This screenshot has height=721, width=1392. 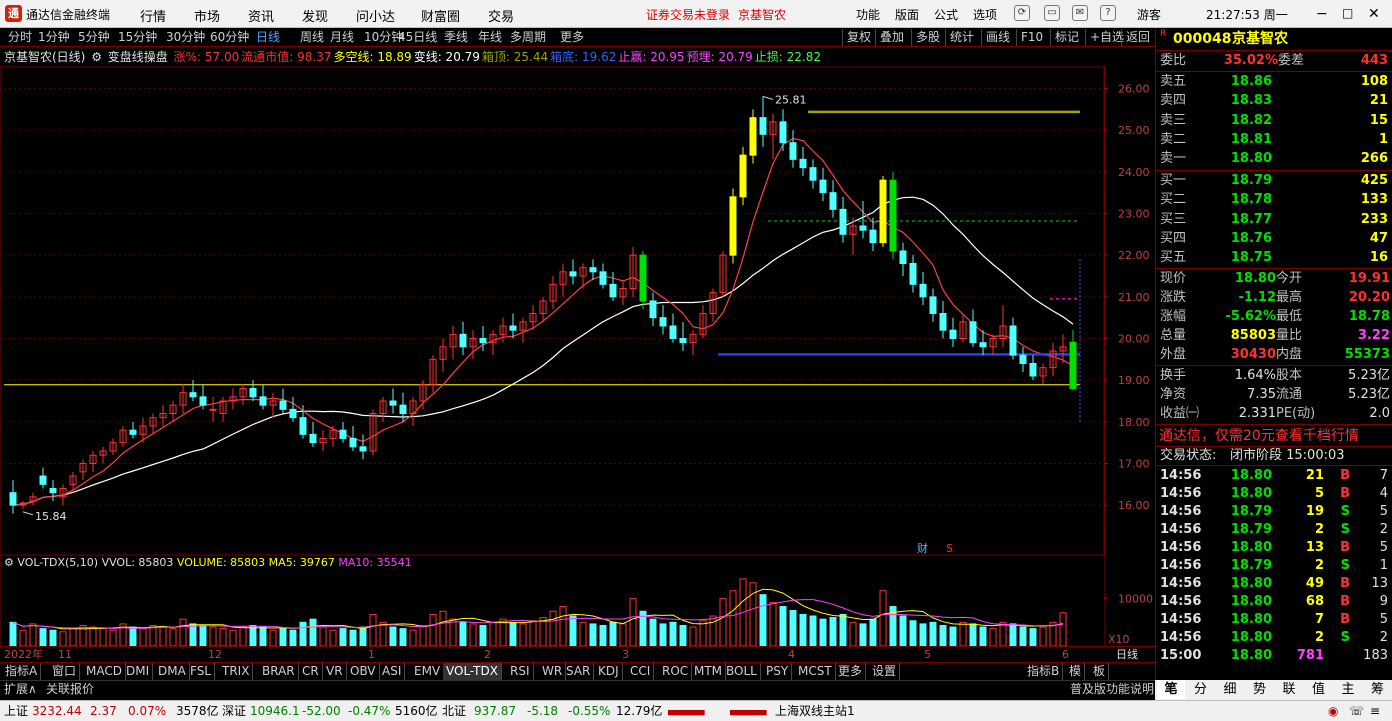 What do you see at coordinates (709, 671) in the screenshot?
I see `indicator-tab-20: MTM` at bounding box center [709, 671].